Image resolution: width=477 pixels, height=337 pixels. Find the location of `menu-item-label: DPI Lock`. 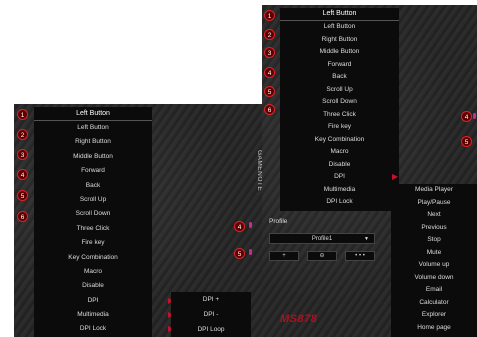

menu-item-label: DPI Lock is located at coordinates (93, 329).